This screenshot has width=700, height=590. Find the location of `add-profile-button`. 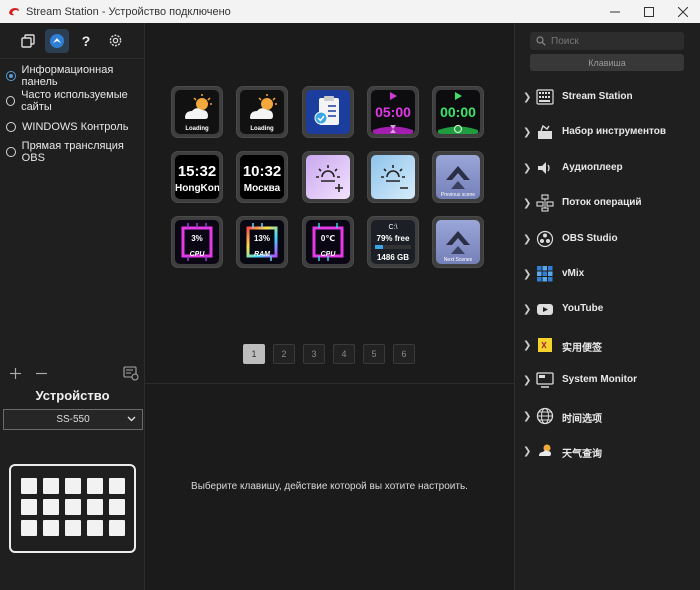

add-profile-button is located at coordinates (15, 373).